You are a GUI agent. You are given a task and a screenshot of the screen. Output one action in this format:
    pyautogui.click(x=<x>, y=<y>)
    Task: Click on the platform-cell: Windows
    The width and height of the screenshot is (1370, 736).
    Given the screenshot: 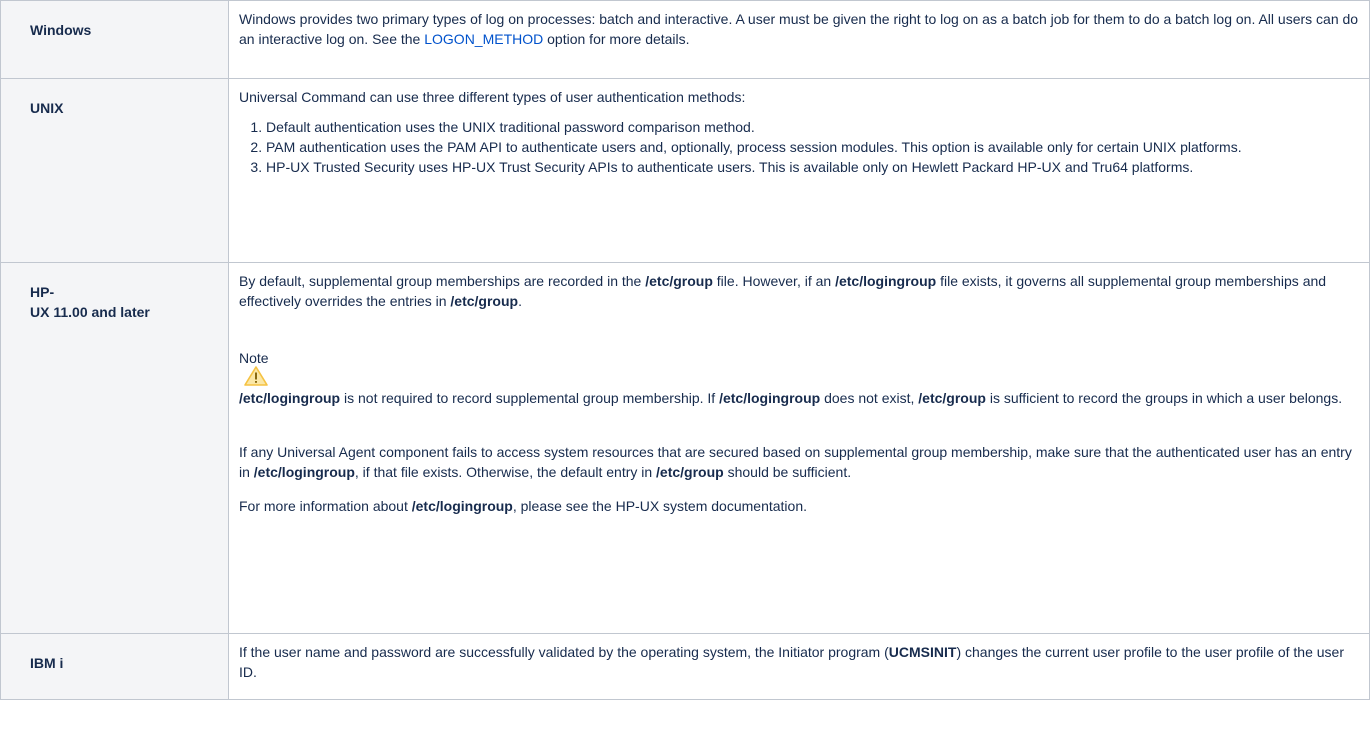 What is the action you would take?
    pyautogui.click(x=114, y=39)
    